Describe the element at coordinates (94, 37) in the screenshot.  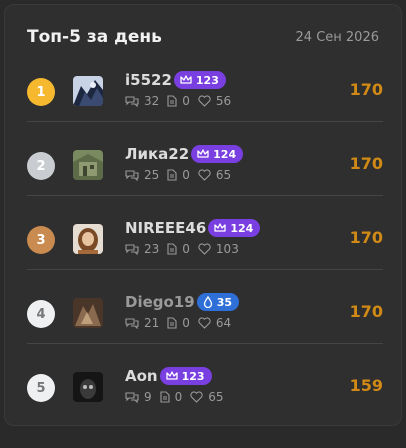
I see `panel-title: Топ-5 за день` at that location.